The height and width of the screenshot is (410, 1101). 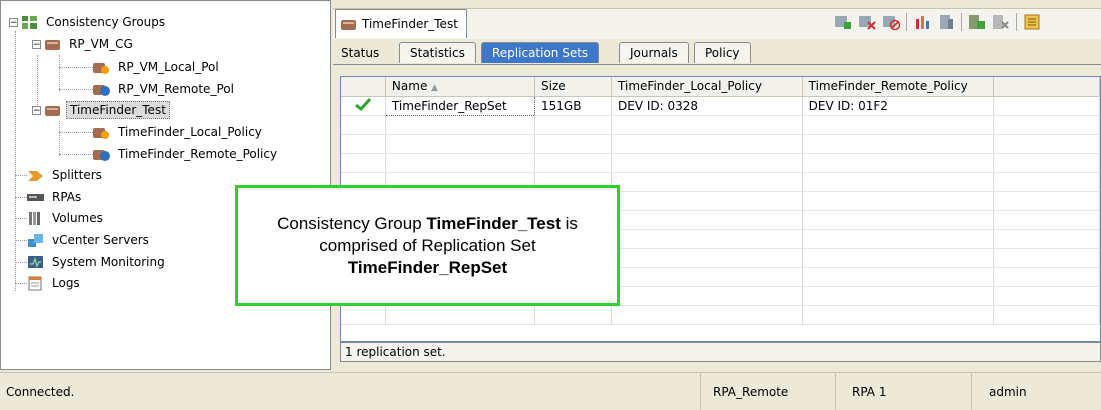 What do you see at coordinates (60, 175) in the screenshot?
I see `tree-node-splitters: Splitters` at bounding box center [60, 175].